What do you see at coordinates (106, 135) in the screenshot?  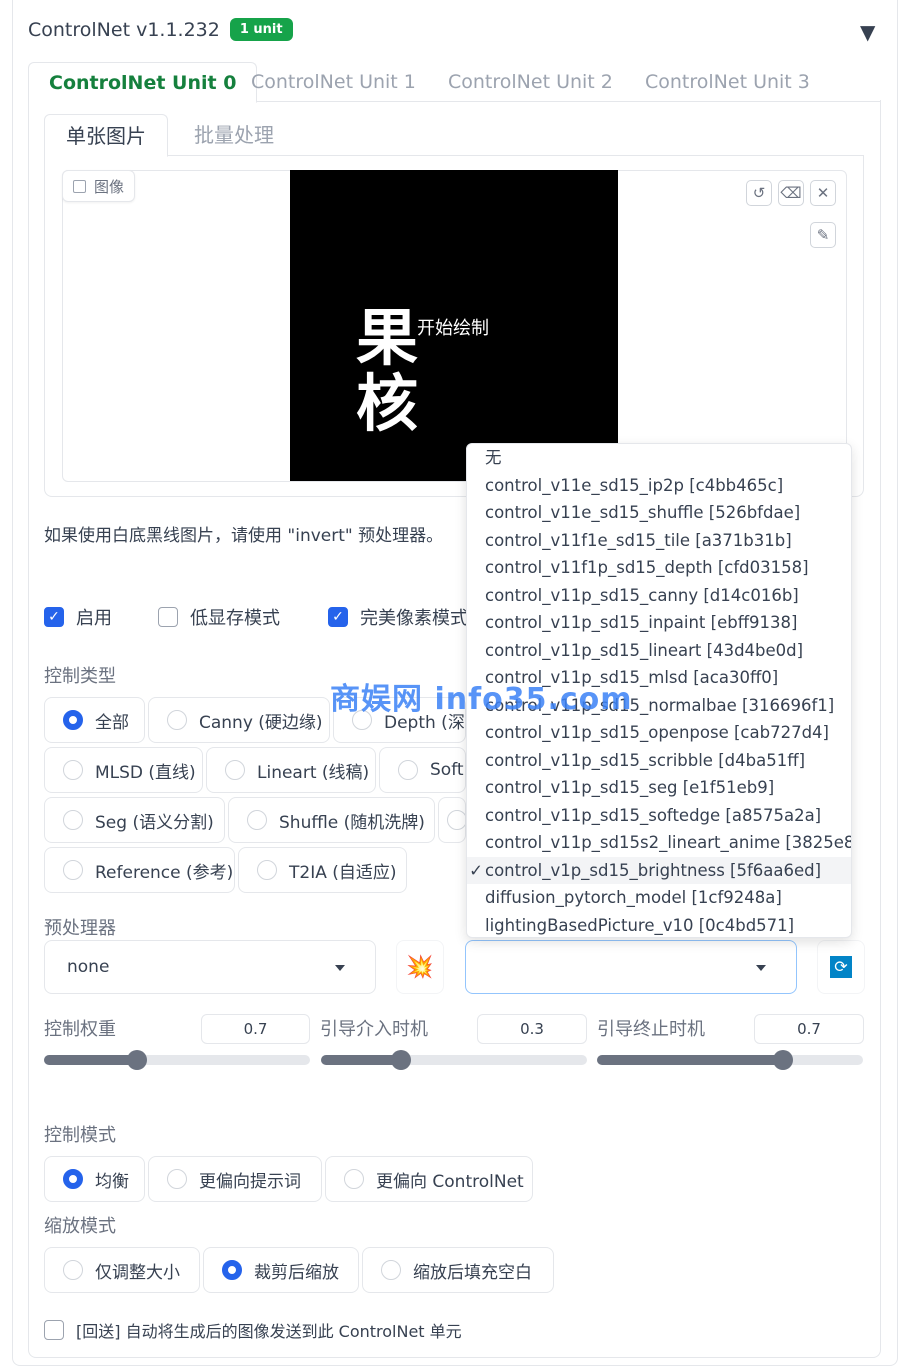 I see `tab-single-image: 单张图片` at bounding box center [106, 135].